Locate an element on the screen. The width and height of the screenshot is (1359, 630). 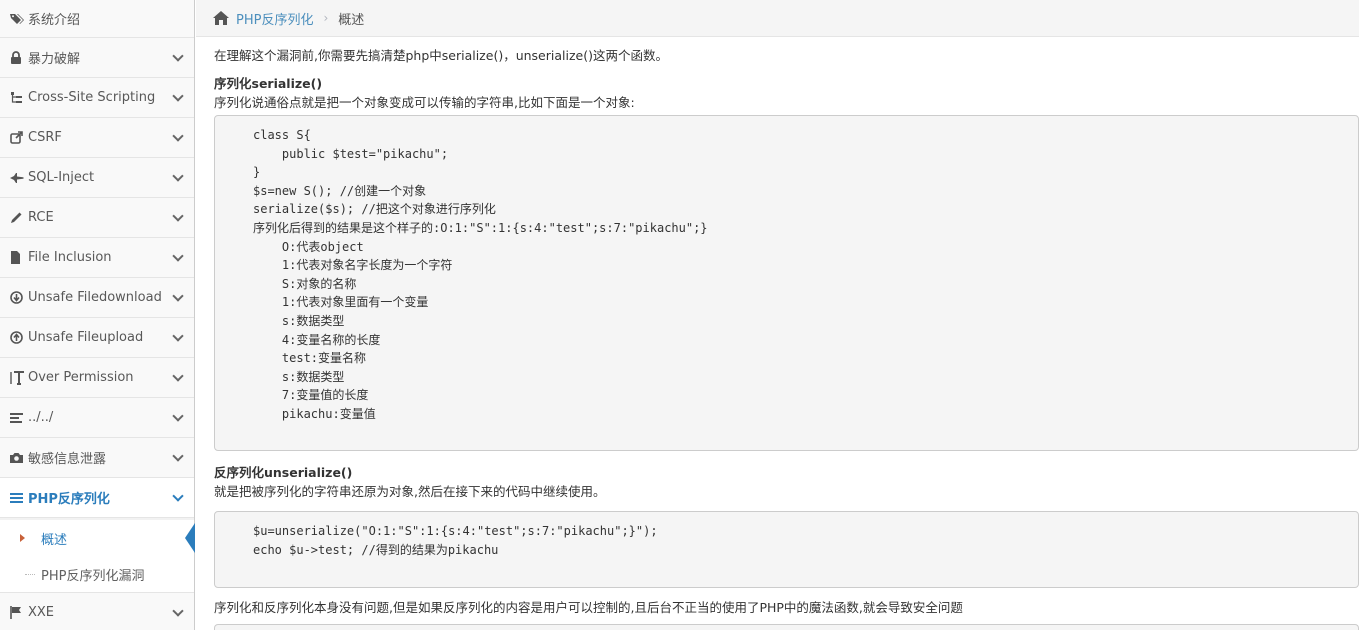
nav-label: Unsafe Filedownload is located at coordinates (95, 297).